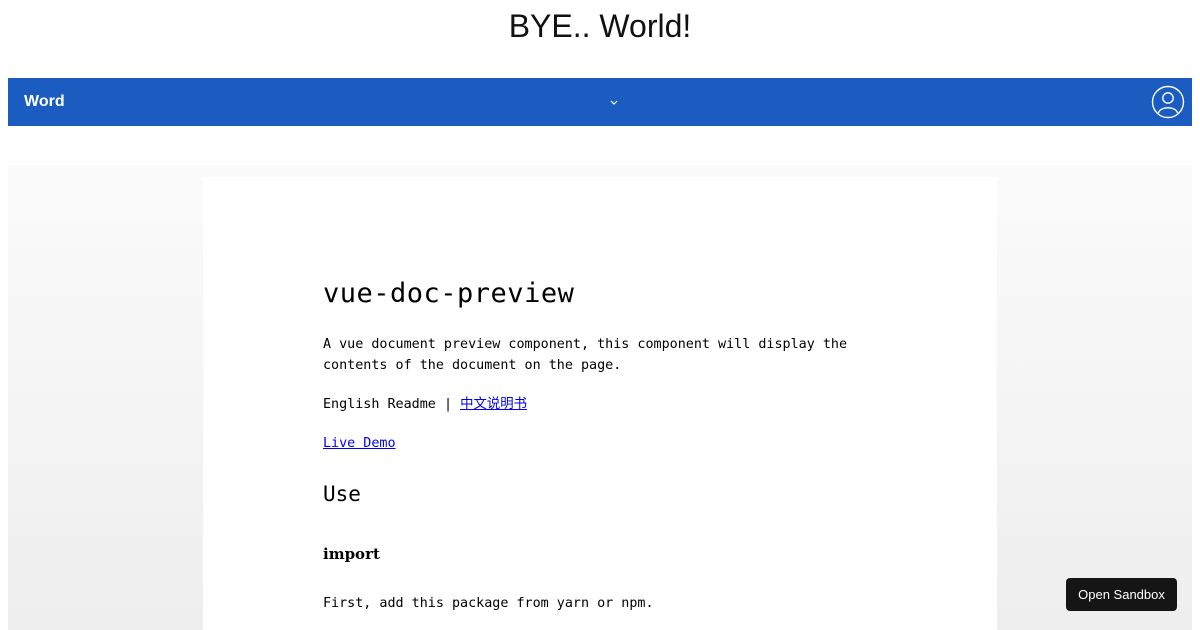  I want to click on document-title: vue-doc-preview, so click(449, 293).